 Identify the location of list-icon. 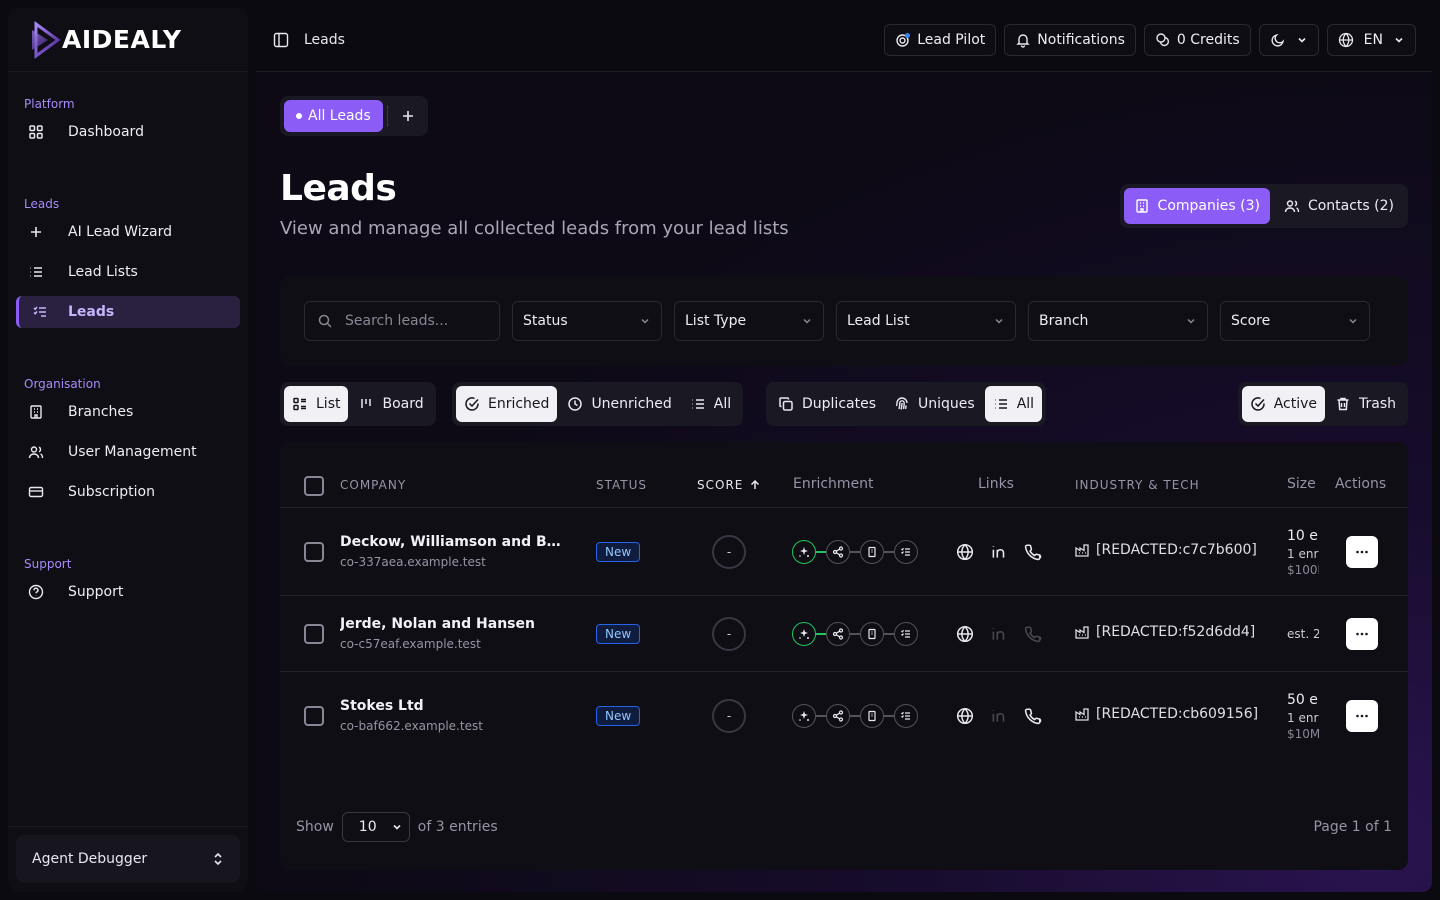
(36, 272).